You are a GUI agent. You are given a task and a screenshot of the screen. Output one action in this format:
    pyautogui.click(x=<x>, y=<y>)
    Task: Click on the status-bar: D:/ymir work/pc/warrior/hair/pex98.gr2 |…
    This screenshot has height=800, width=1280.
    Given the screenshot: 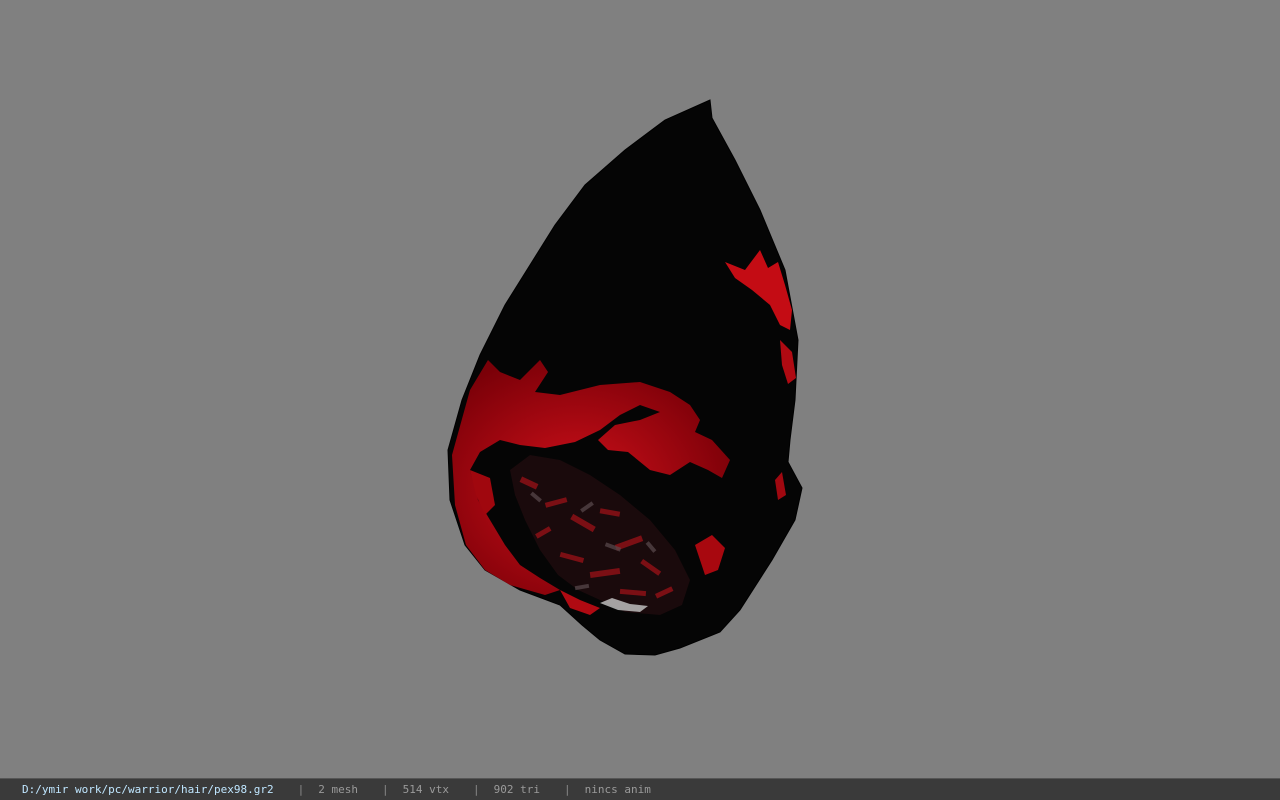 What is the action you would take?
    pyautogui.click(x=640, y=789)
    